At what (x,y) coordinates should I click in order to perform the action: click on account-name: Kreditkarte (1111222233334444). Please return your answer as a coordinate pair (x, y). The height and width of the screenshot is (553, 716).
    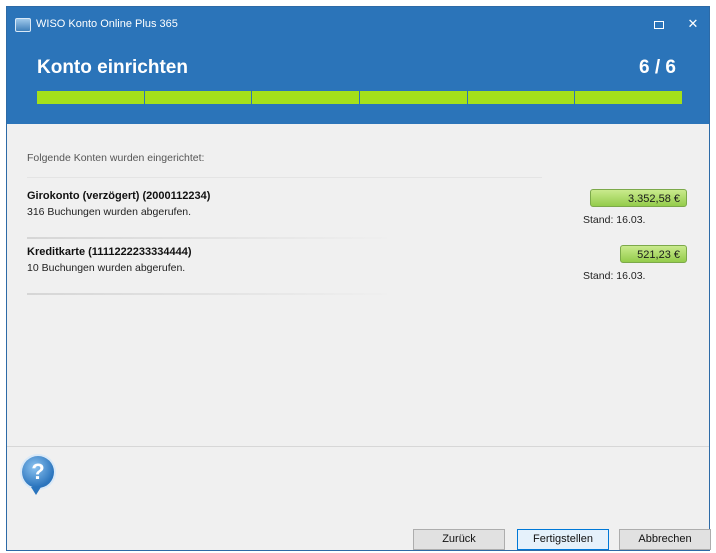
    Looking at the image, I should click on (109, 252).